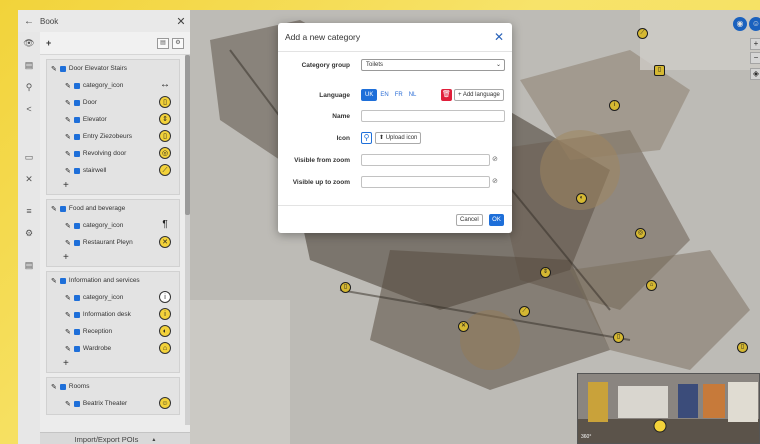  What do you see at coordinates (469, 220) in the screenshot?
I see `cancel-button: Cancel` at bounding box center [469, 220].